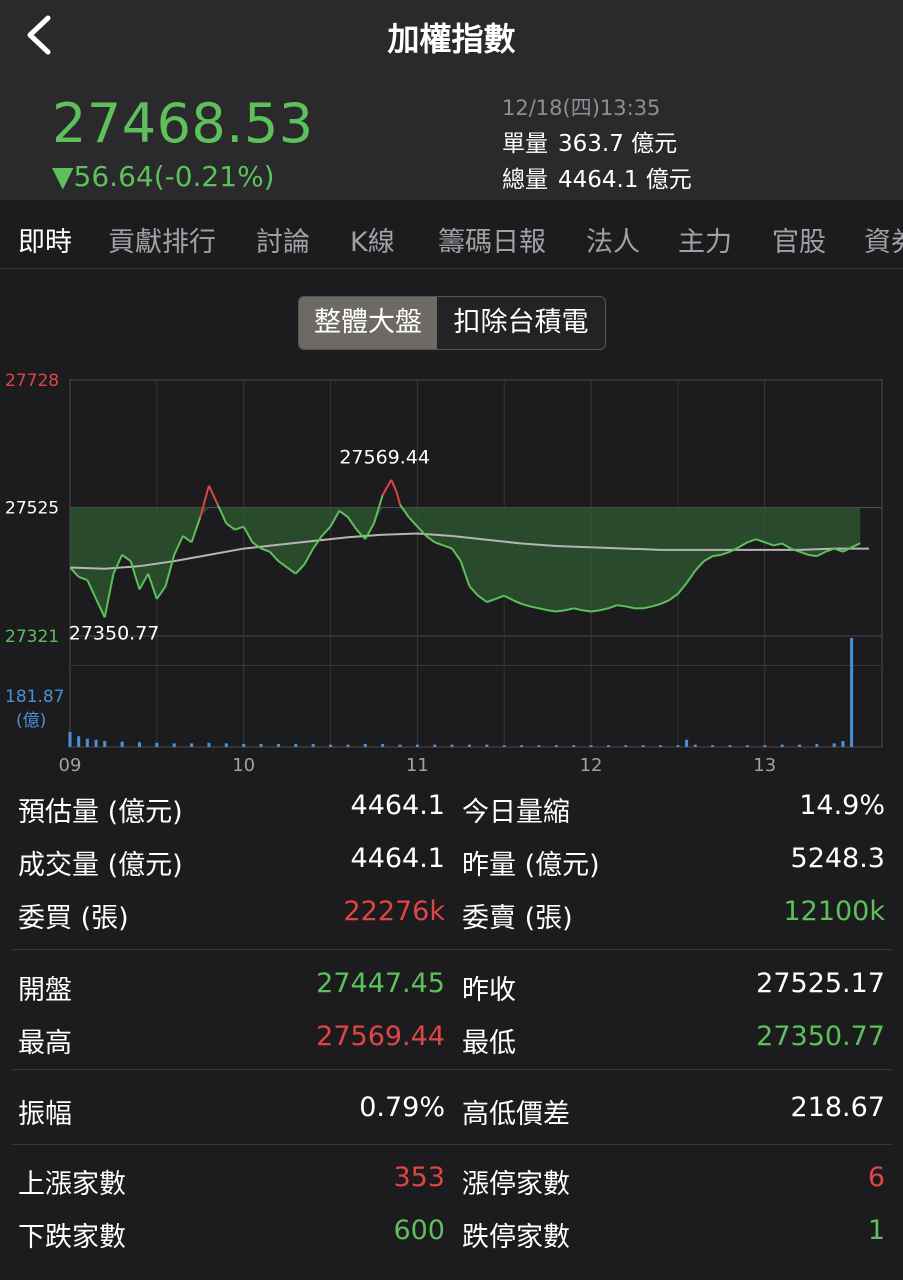  What do you see at coordinates (764, 765) in the screenshot?
I see `x-tick-label: 13` at bounding box center [764, 765].